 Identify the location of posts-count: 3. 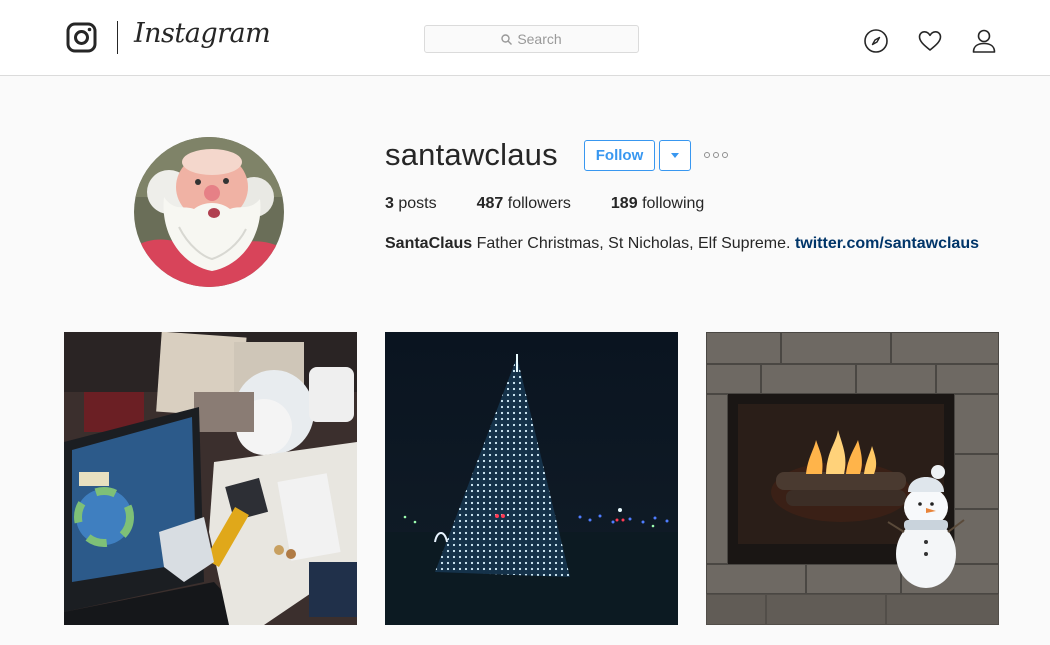
(389, 203).